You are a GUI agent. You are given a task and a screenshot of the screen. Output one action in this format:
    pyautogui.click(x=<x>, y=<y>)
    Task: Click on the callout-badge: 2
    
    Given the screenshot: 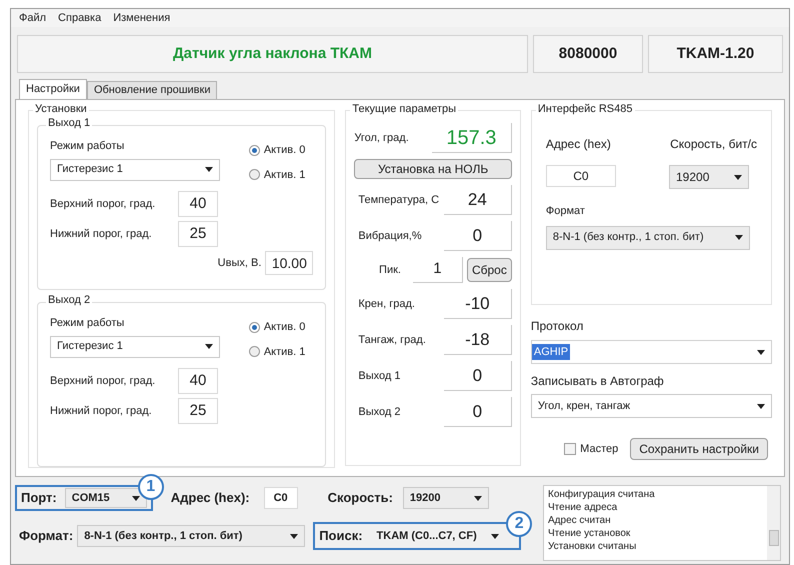 What is the action you would take?
    pyautogui.click(x=519, y=524)
    